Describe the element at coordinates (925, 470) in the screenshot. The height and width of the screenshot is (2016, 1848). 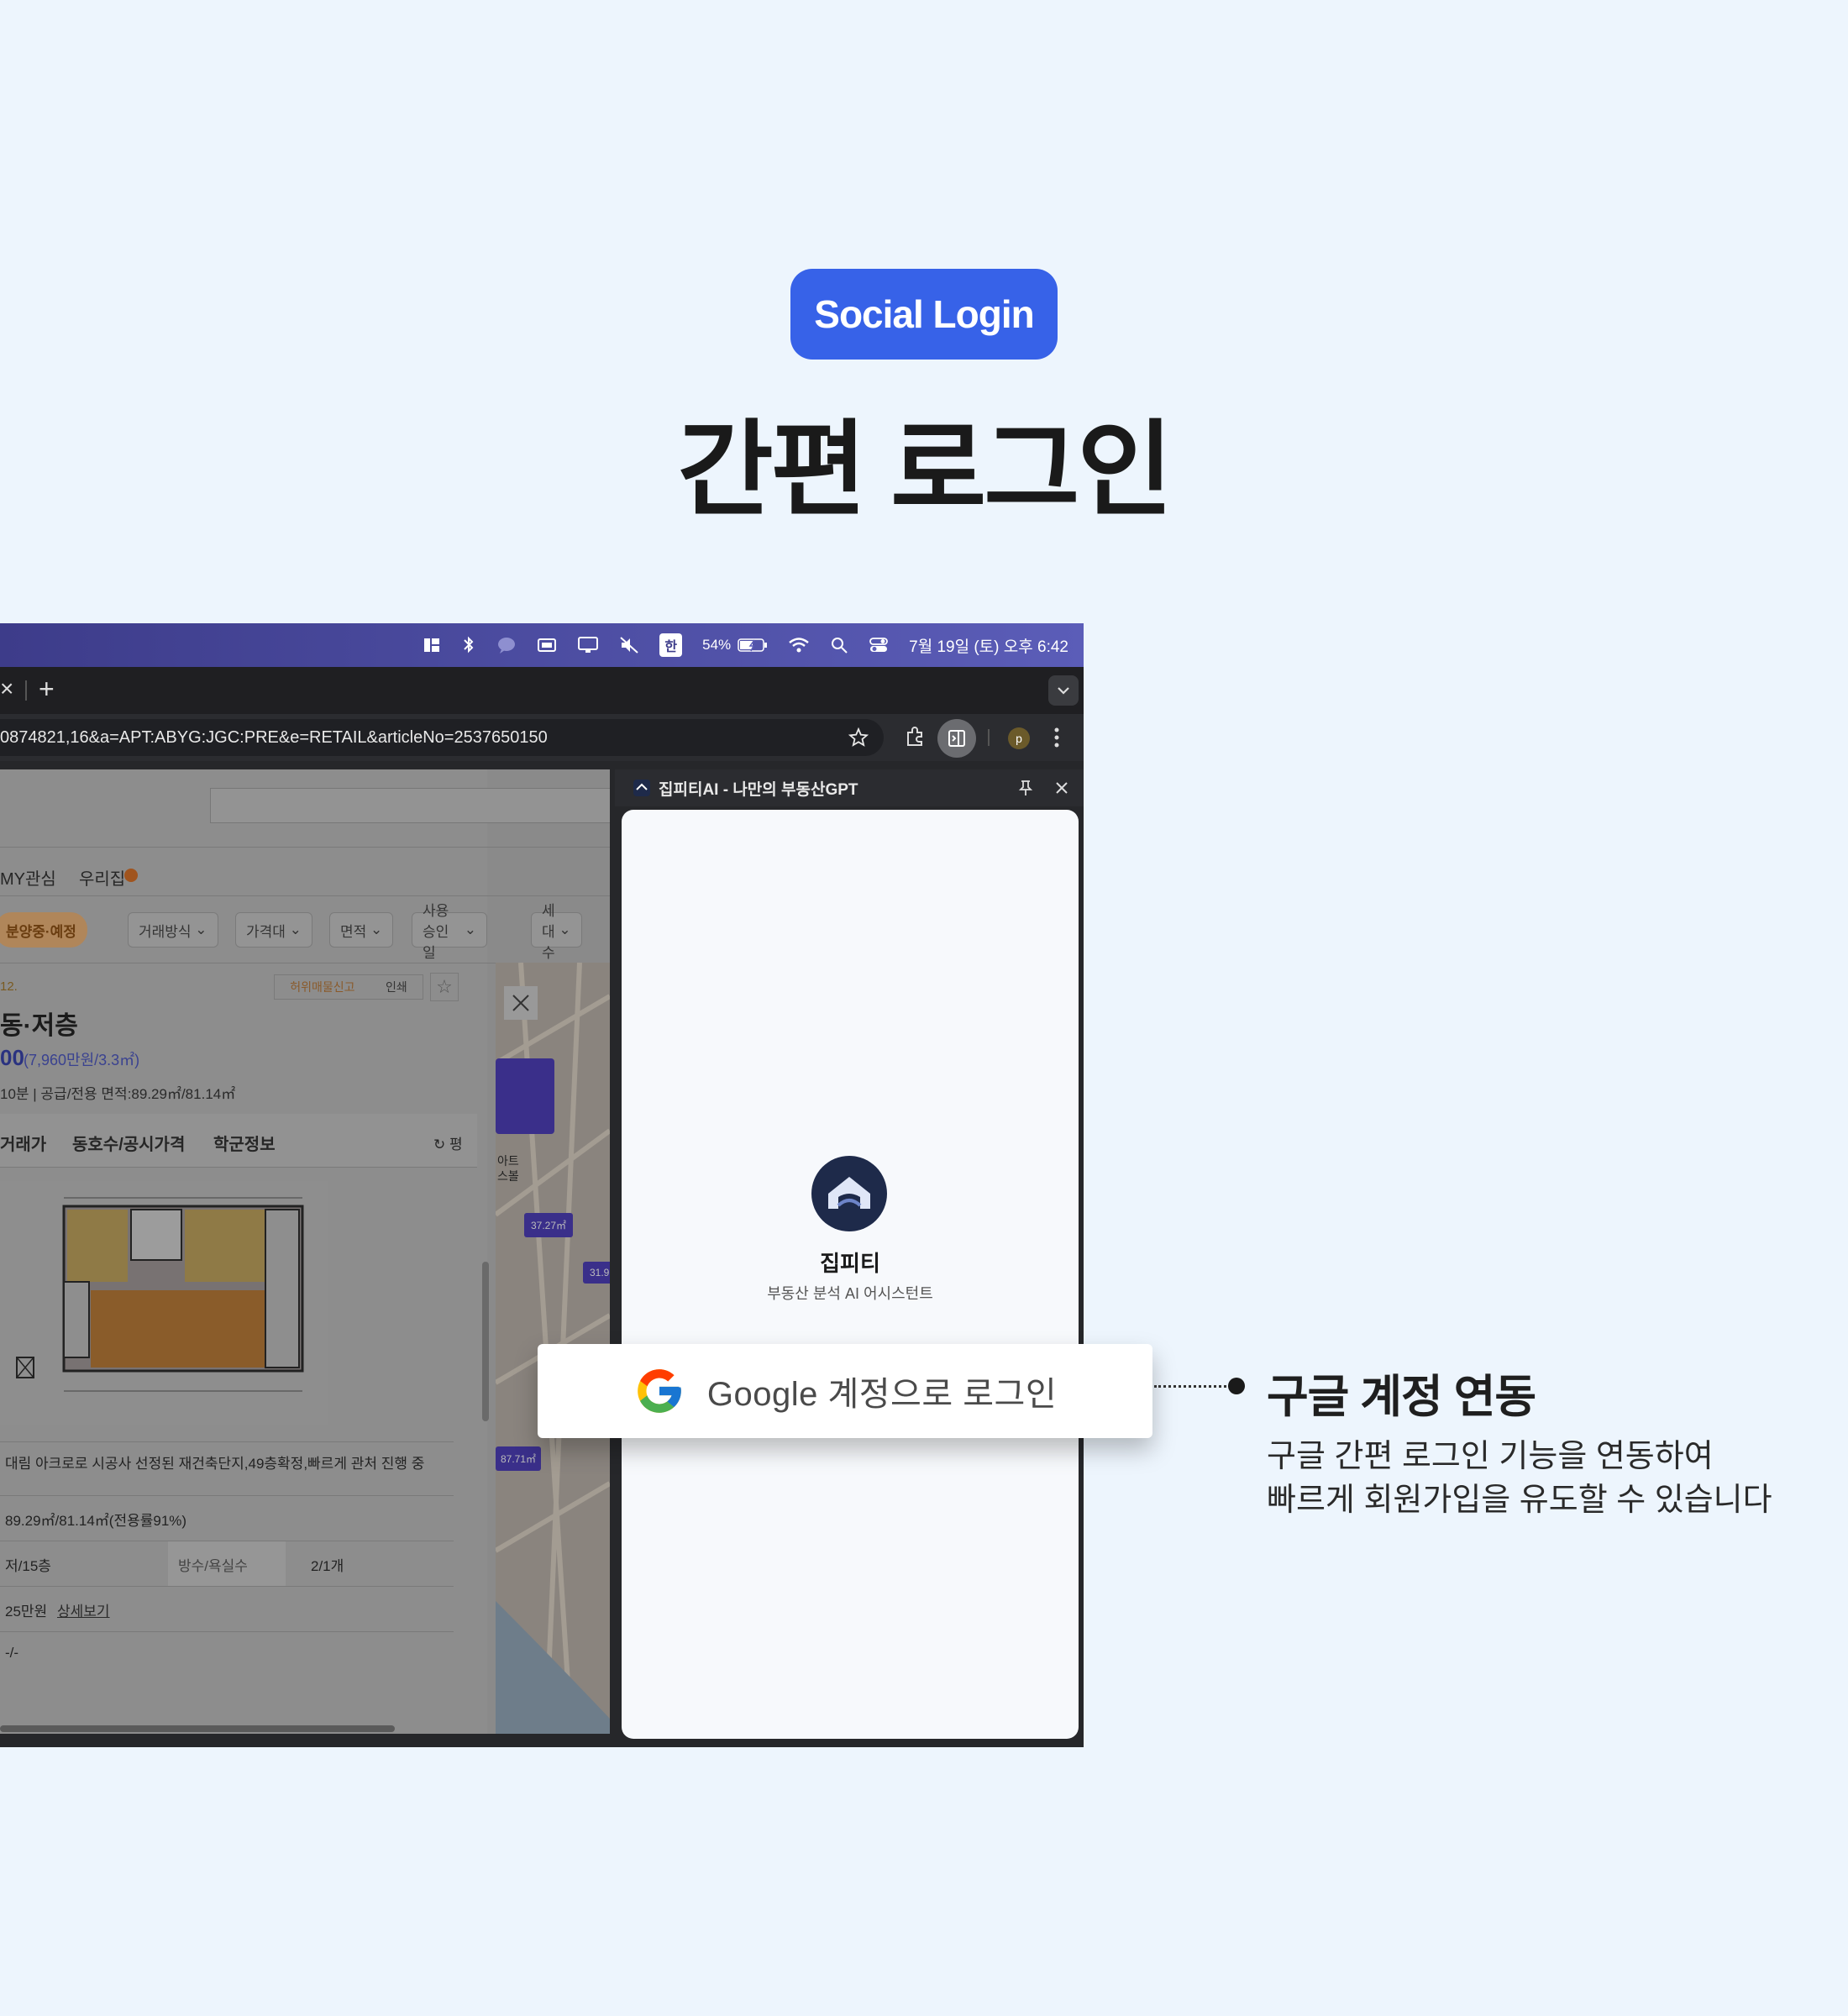
I see `page-title: 간편 로그인` at that location.